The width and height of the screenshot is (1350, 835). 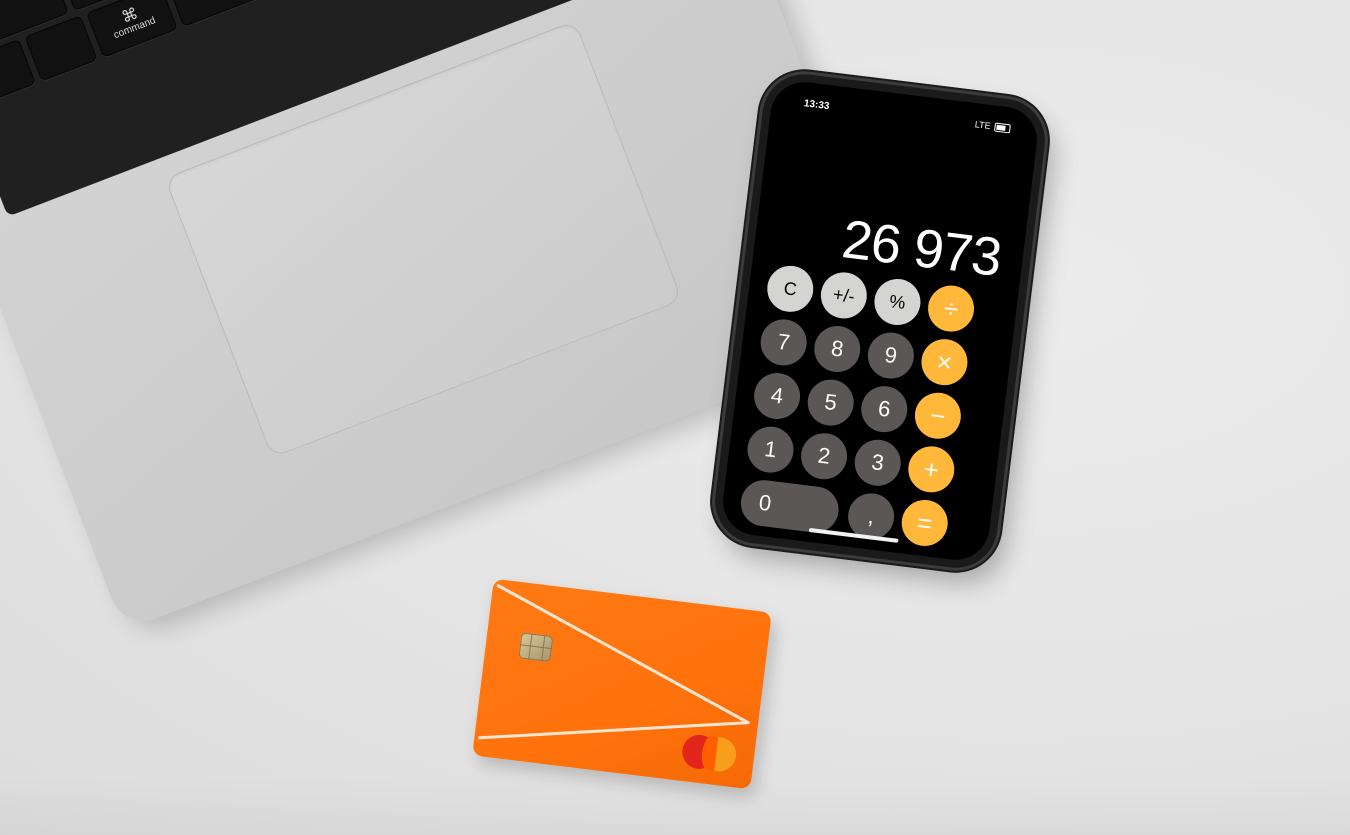 I want to click on credit-card, so click(x=622, y=684).